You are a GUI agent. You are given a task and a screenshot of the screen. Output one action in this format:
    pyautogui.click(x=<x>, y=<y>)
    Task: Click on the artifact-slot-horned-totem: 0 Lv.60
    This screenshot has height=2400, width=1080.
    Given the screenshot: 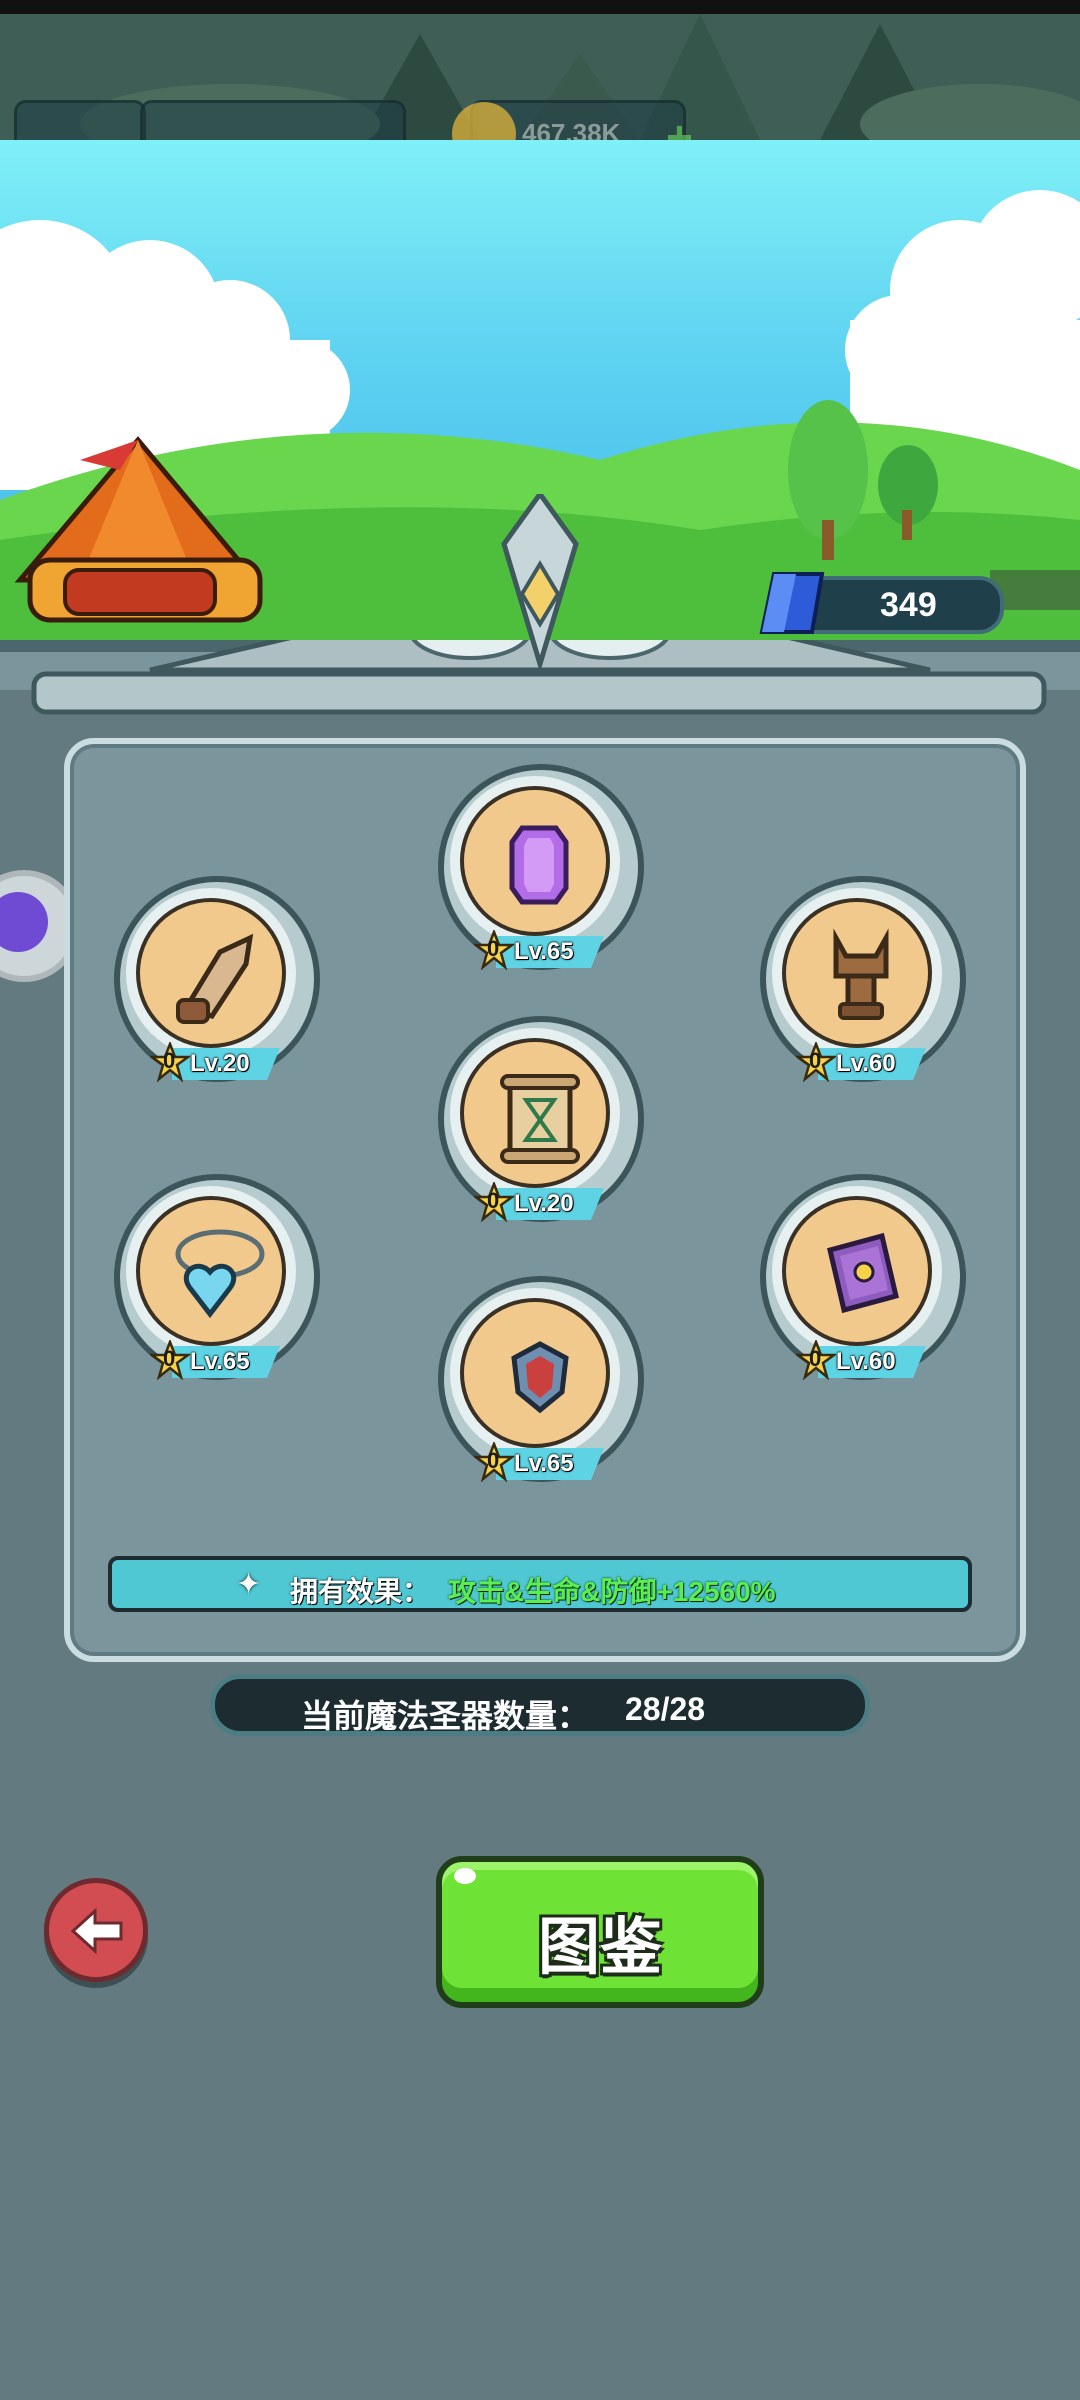 What is the action you would take?
    pyautogui.click(x=863, y=979)
    